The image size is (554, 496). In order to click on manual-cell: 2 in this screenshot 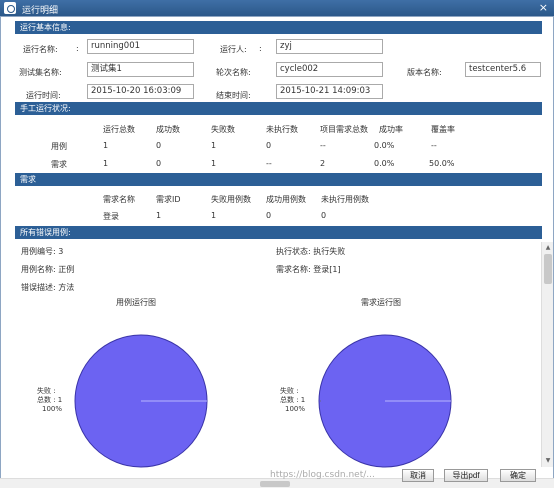, I will do `click(323, 163)`.